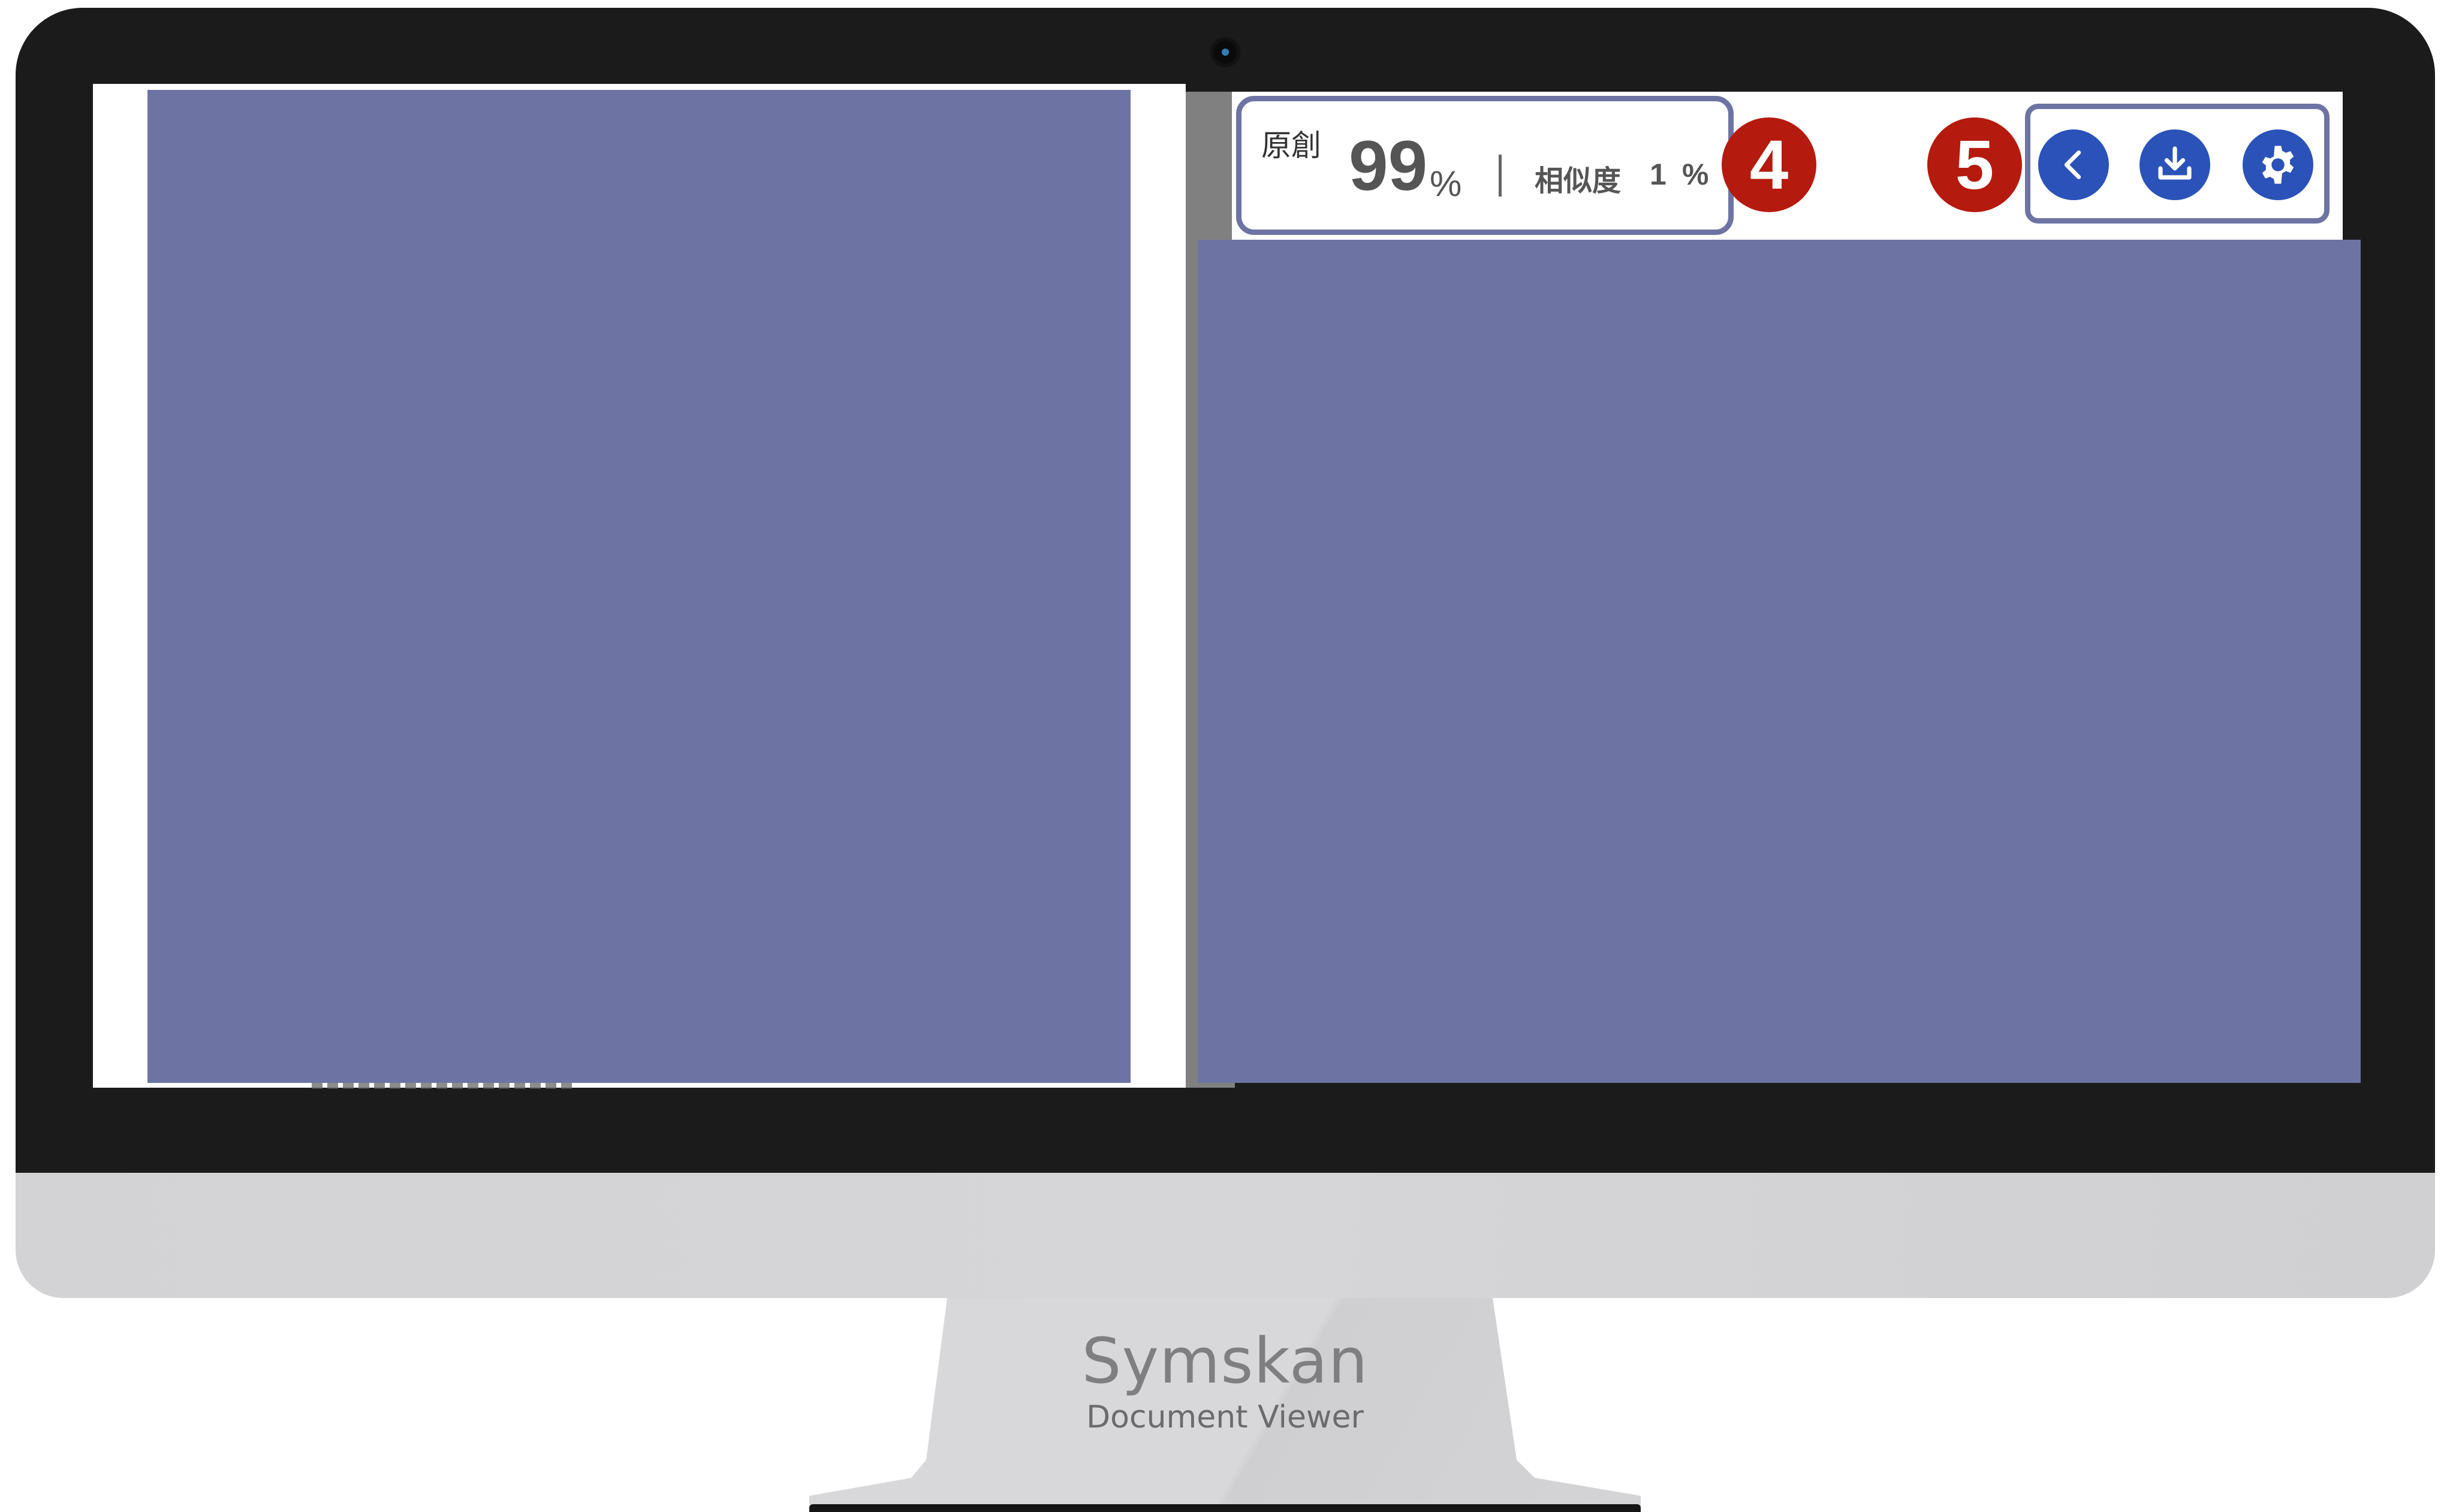 Image resolution: width=2450 pixels, height=1512 pixels. Describe the element at coordinates (1578, 181) in the screenshot. I see `similarity-label: 相似度` at that location.